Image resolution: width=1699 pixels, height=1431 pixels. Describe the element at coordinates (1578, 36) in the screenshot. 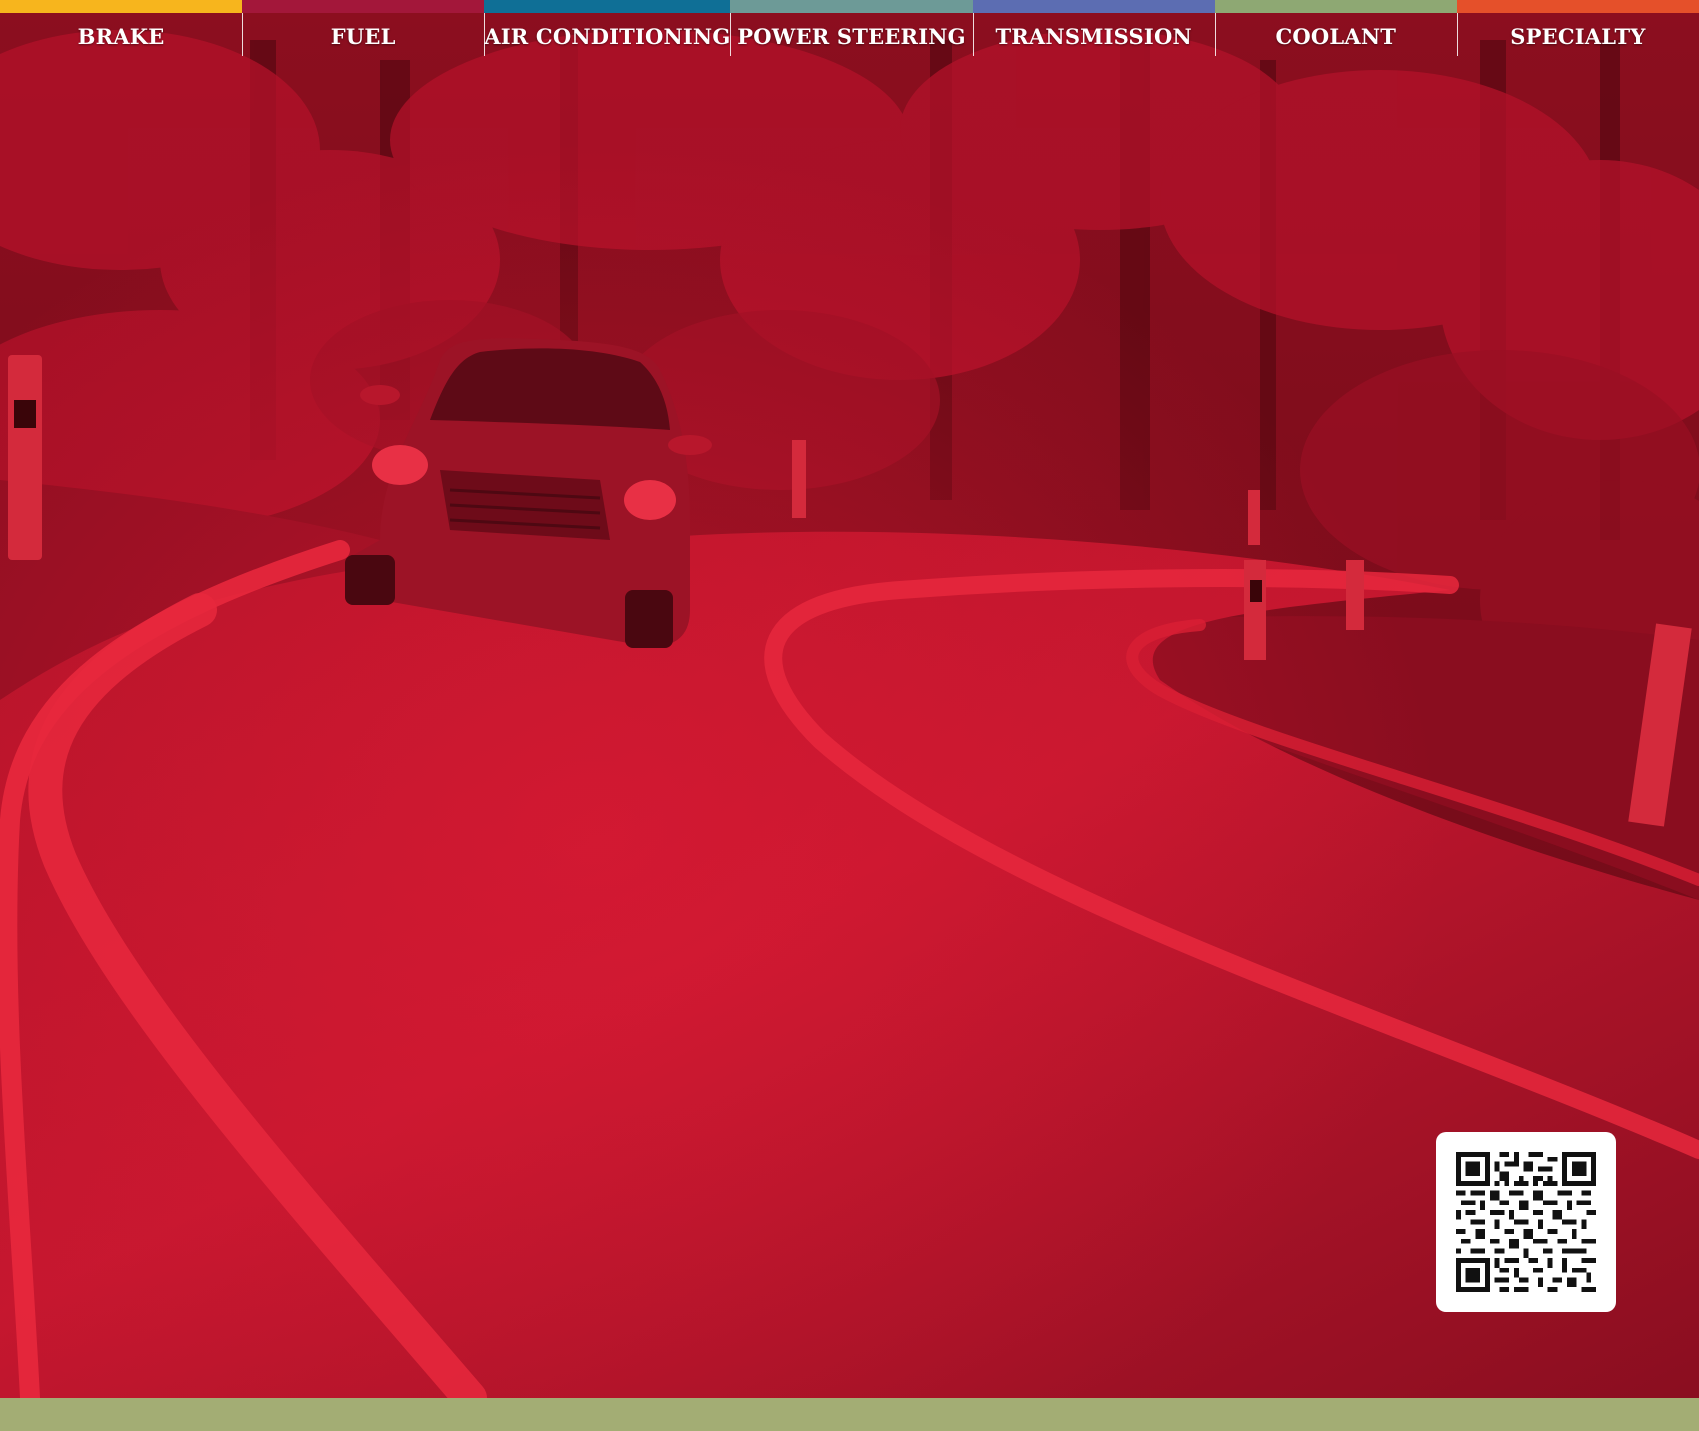

I see `tab-label: SPECIALTY` at that location.